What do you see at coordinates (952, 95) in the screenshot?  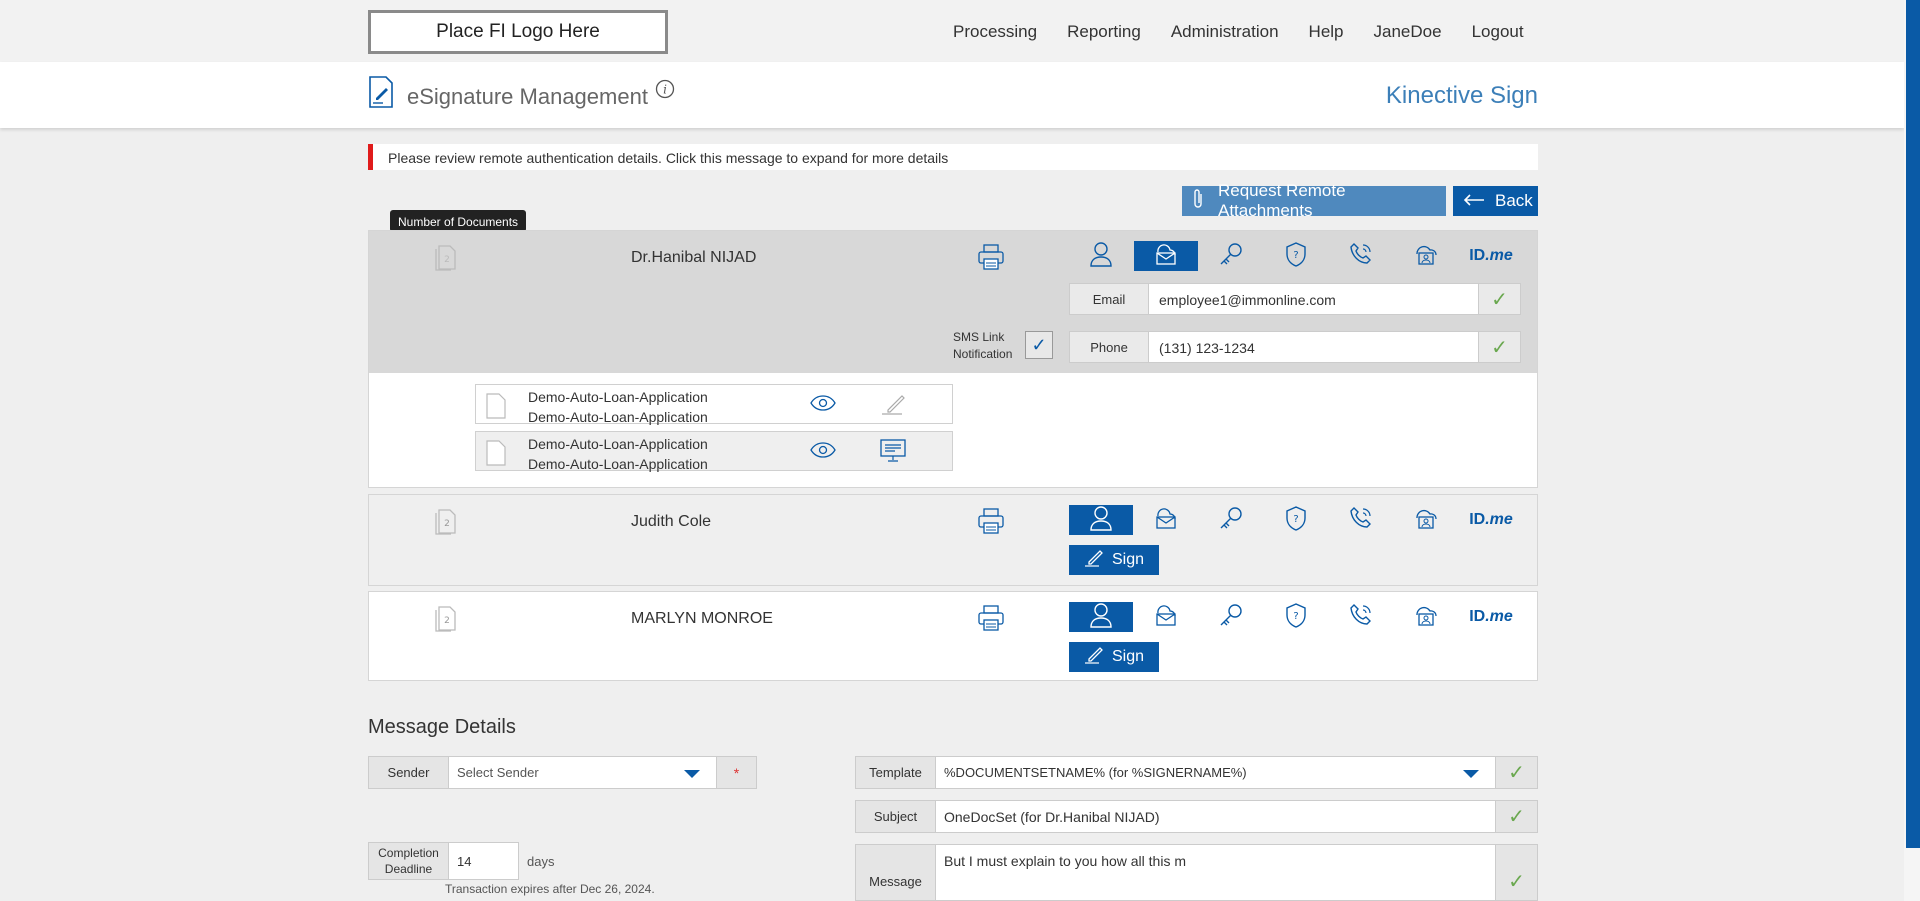 I see `page-header: eSignature Management i Kinective Sign` at bounding box center [952, 95].